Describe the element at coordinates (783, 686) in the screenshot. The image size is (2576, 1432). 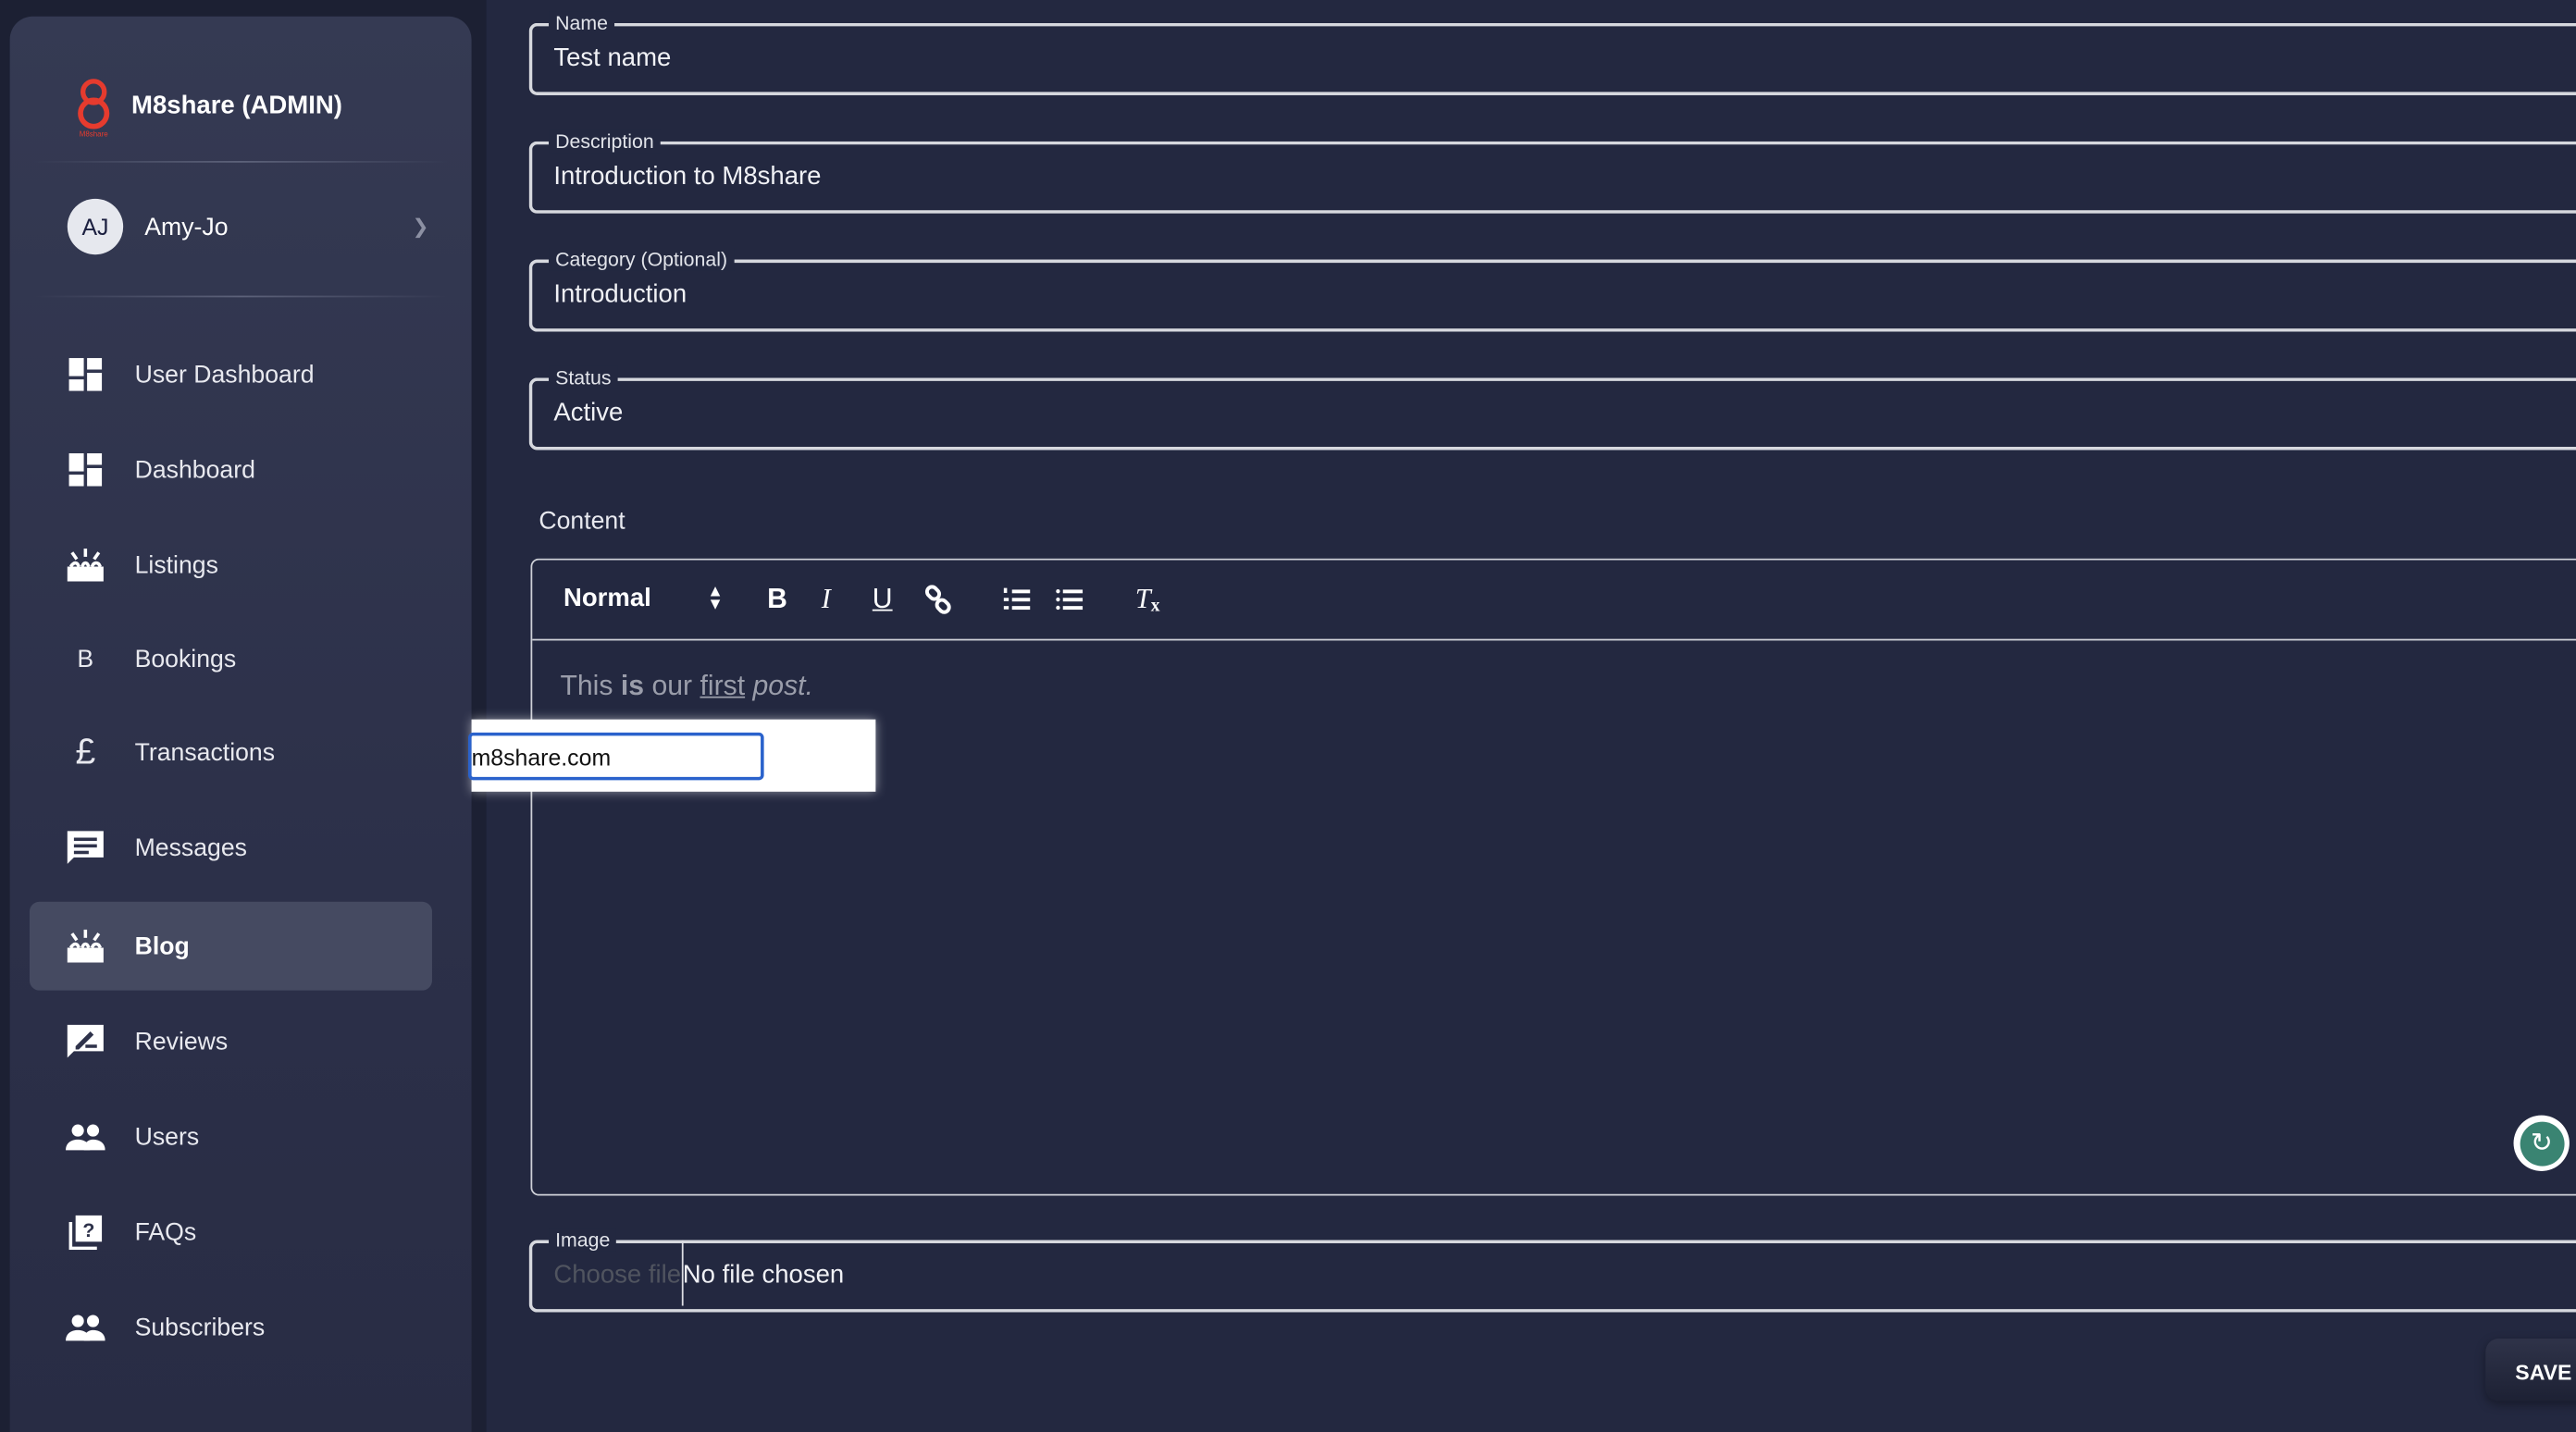
I see `content-italic: post.` at that location.